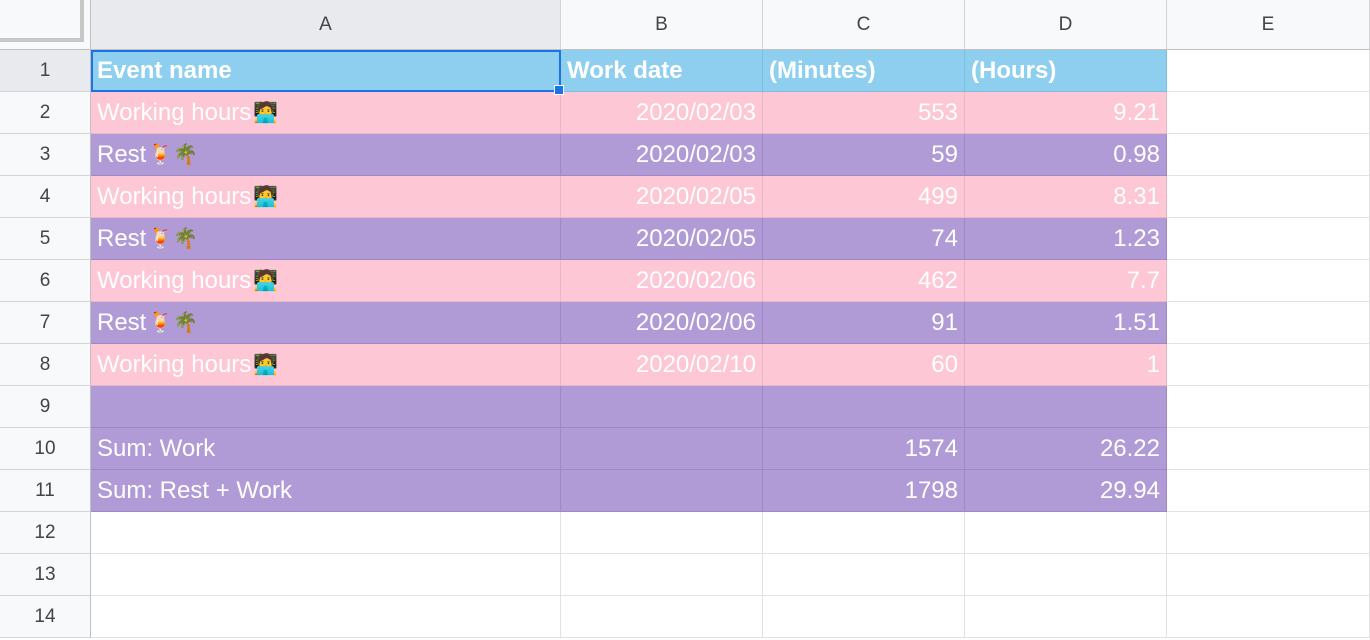 This screenshot has width=1370, height=640. What do you see at coordinates (1066, 323) in the screenshot?
I see `cell-d7-hours: 1.51` at bounding box center [1066, 323].